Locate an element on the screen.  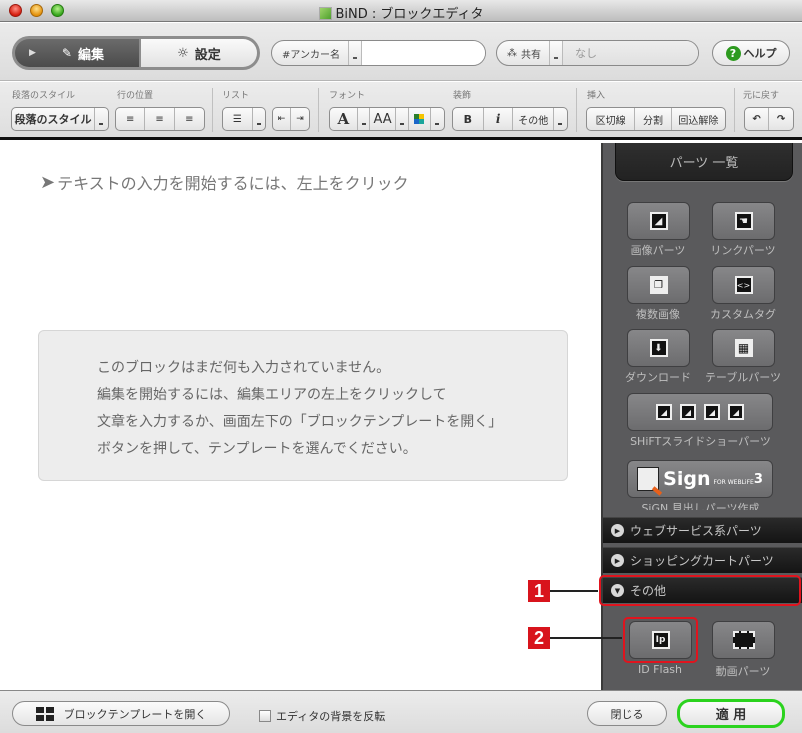
redo-button: ↷ is located at coordinates (781, 119).